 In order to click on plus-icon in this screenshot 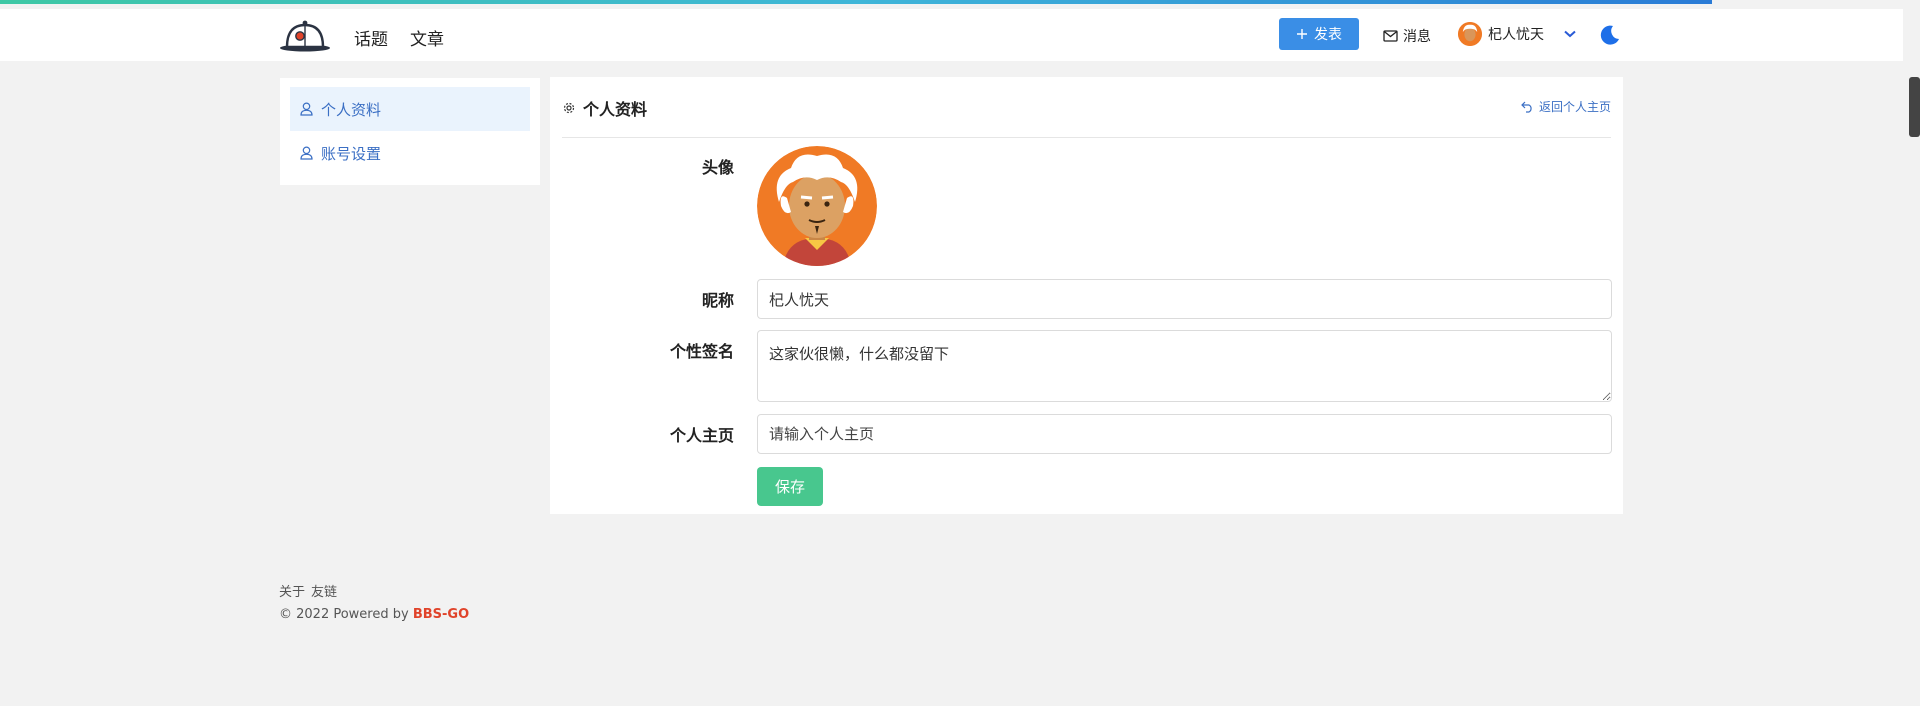, I will do `click(1302, 34)`.